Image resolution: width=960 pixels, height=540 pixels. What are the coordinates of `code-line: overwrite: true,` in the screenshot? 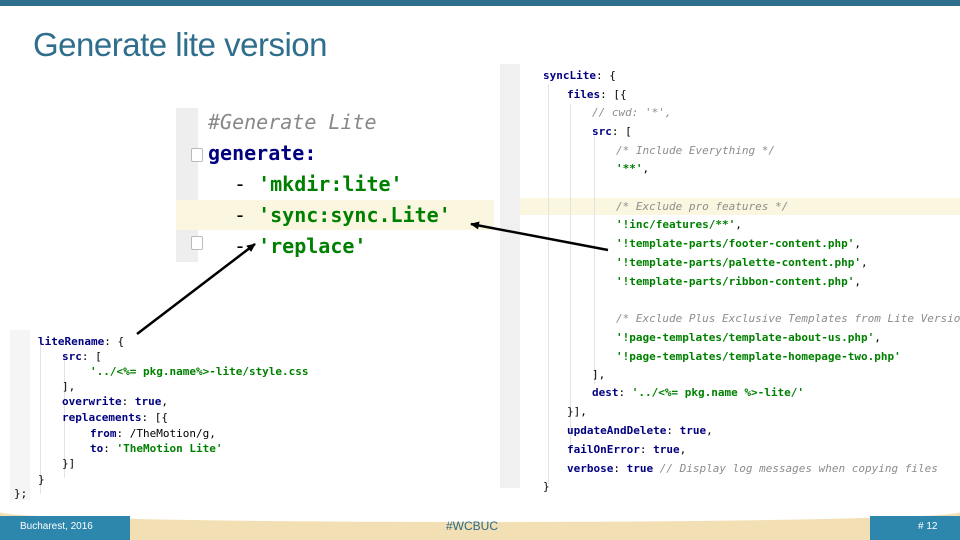 It's located at (115, 401).